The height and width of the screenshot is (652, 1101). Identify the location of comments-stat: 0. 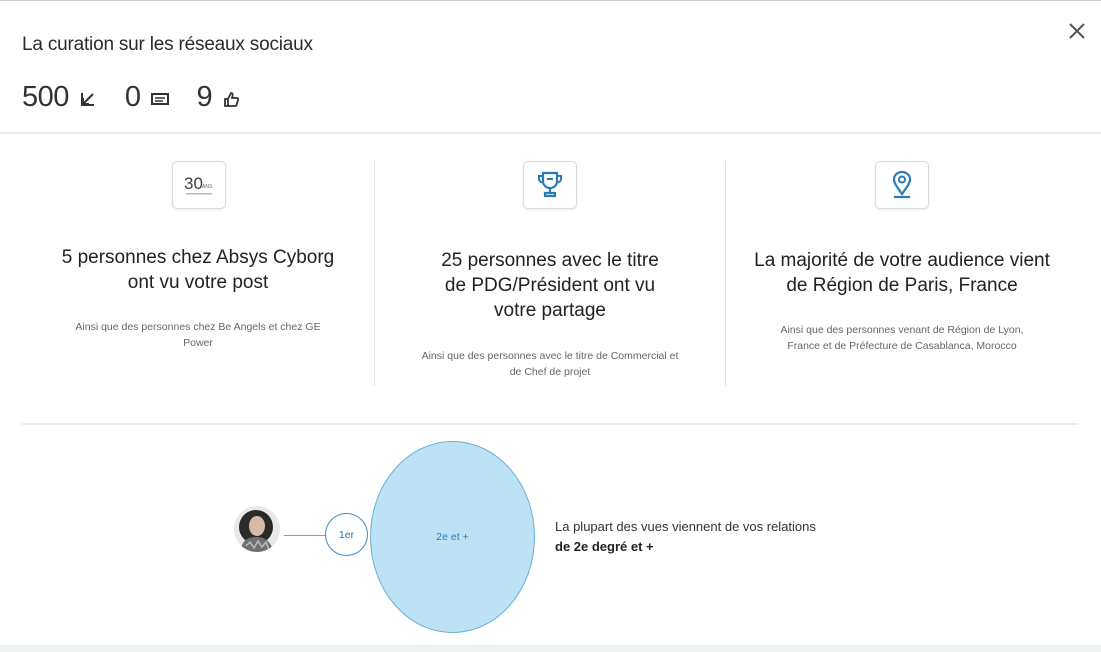
(148, 97).